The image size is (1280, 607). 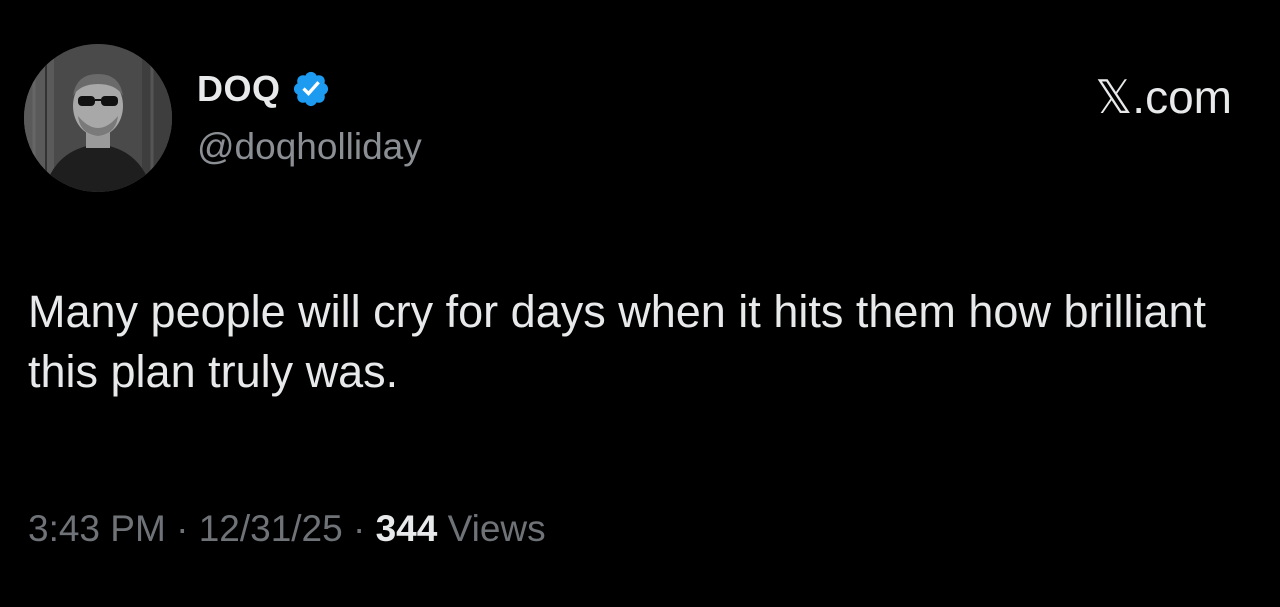 I want to click on views-label: Views, so click(x=496, y=528).